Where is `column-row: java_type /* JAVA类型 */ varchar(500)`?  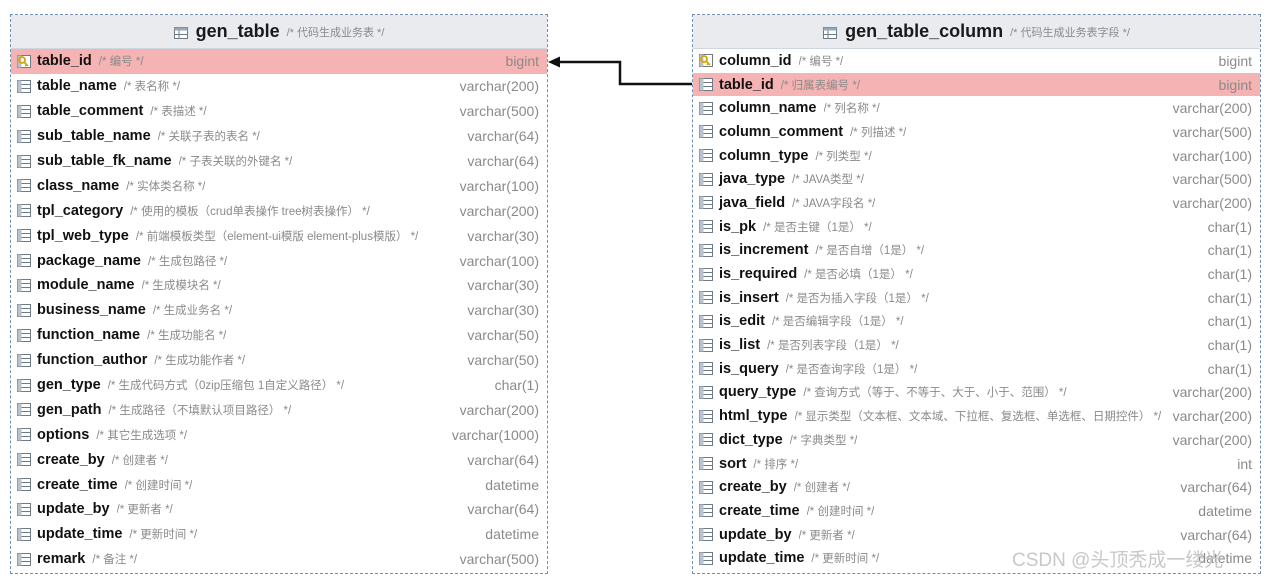
column-row: java_type /* JAVA类型 */ varchar(500) is located at coordinates (976, 179).